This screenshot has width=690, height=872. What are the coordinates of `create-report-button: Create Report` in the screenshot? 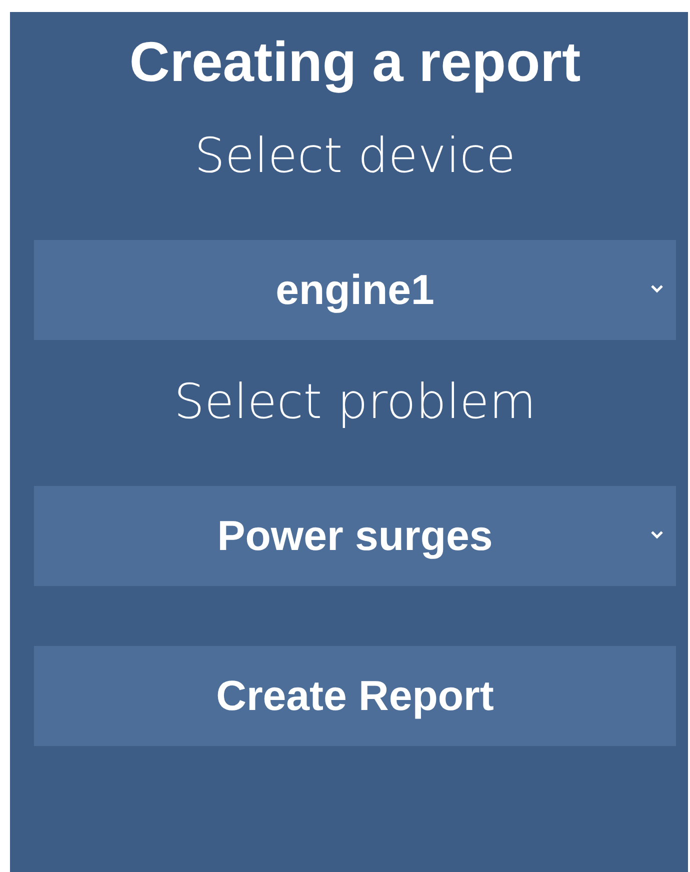 It's located at (355, 696).